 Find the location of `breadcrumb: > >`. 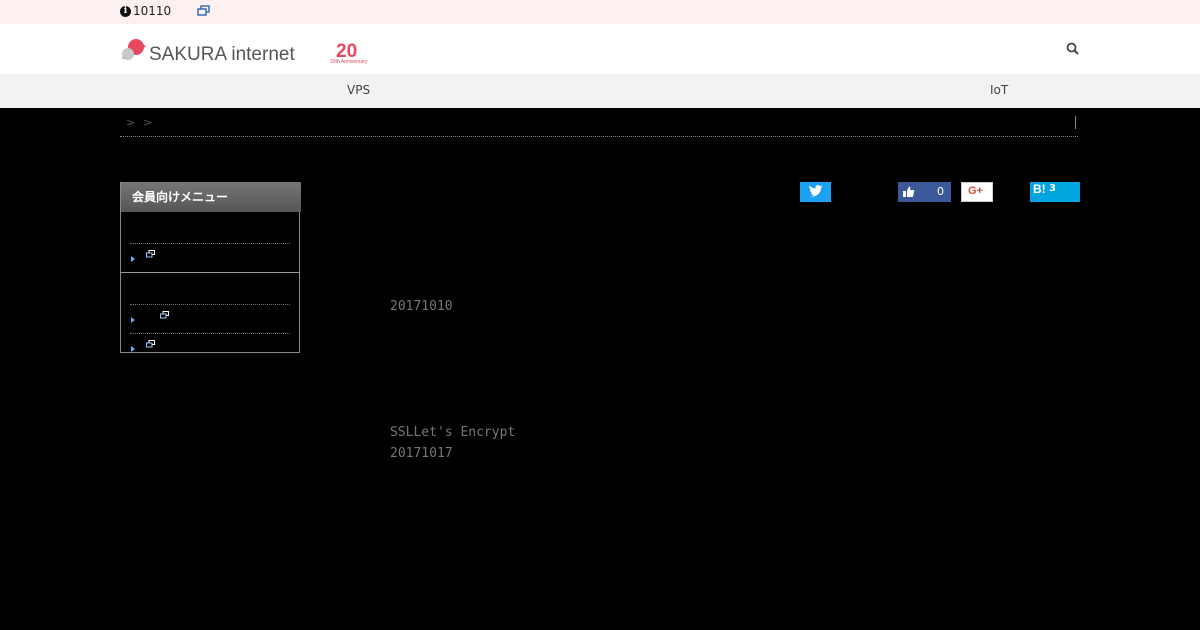

breadcrumb: > > is located at coordinates (599, 125).